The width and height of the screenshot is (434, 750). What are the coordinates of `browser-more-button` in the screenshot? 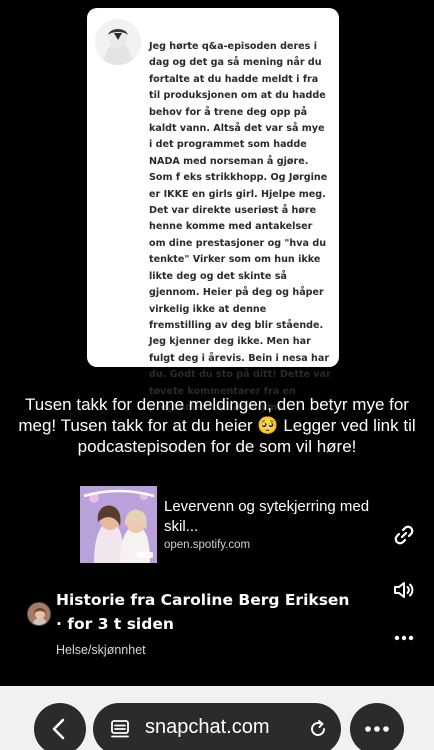 It's located at (377, 726).